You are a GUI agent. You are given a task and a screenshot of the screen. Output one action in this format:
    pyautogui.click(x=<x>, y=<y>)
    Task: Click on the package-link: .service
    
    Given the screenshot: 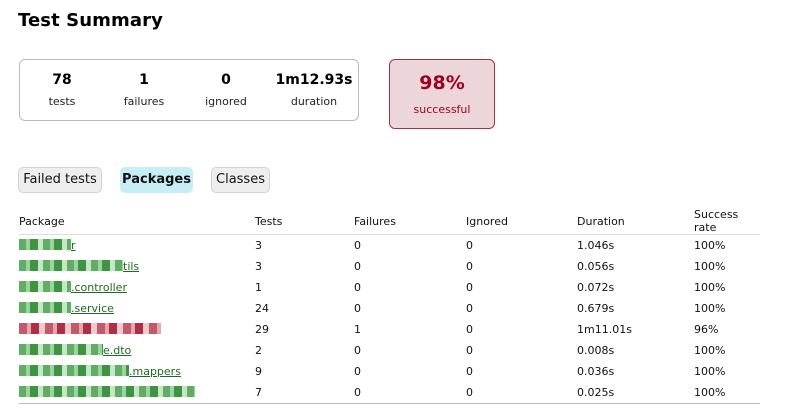 What is the action you would take?
    pyautogui.click(x=66, y=308)
    